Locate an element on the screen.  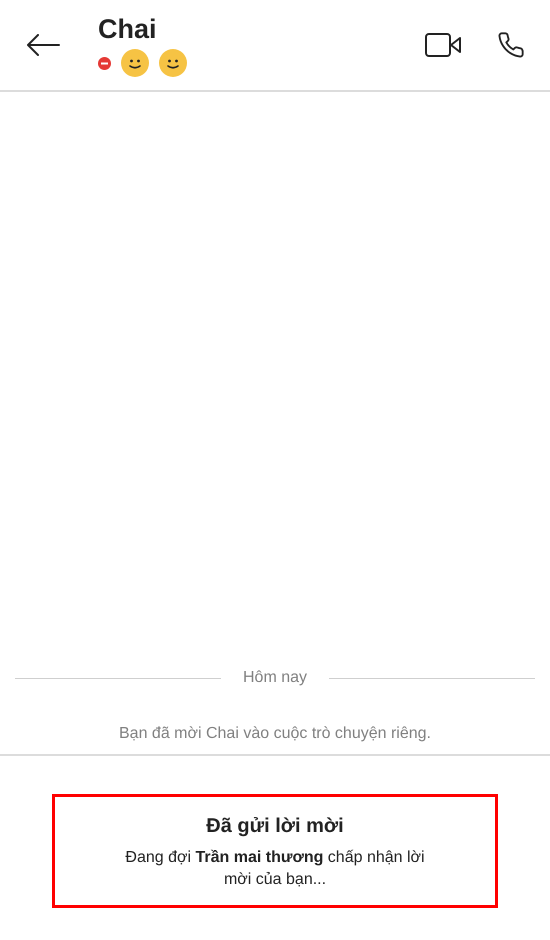
video-camera-icon is located at coordinates (443, 45).